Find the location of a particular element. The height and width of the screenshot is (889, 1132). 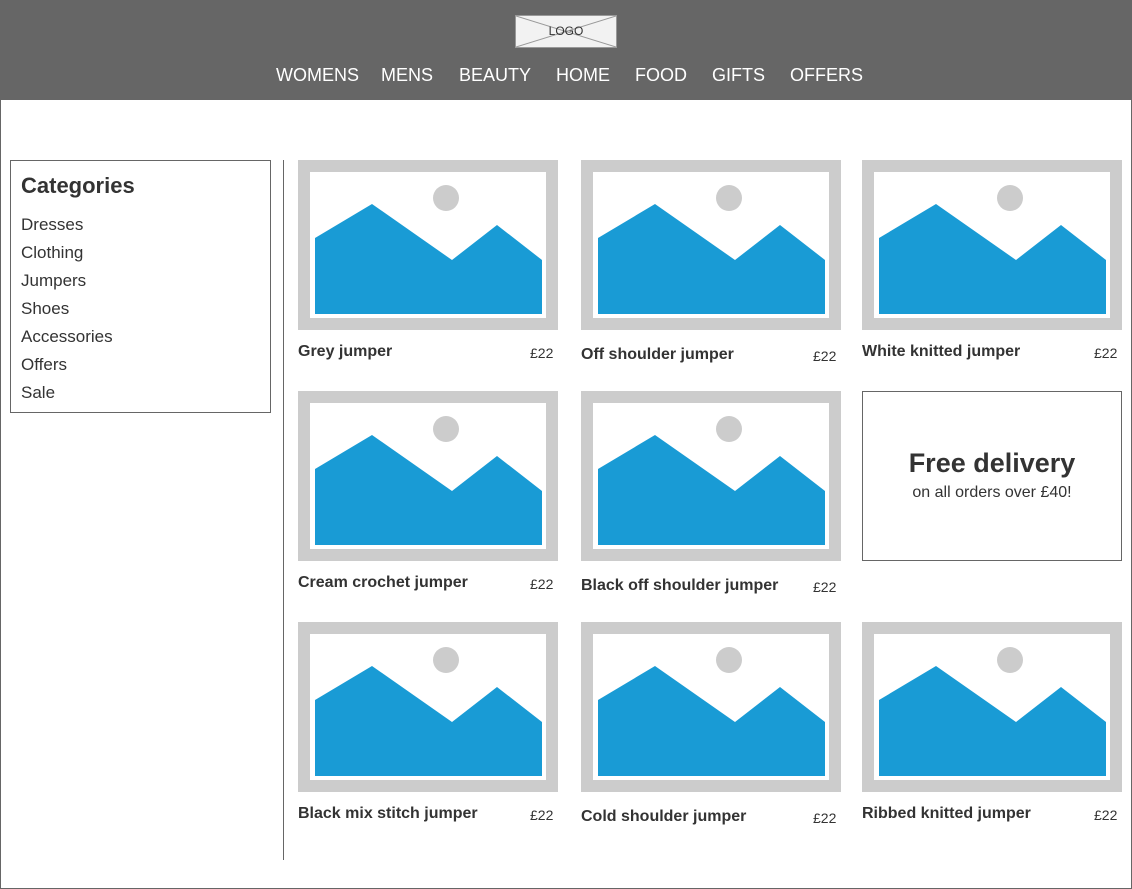

nav-item-mens: MENS is located at coordinates (407, 75).